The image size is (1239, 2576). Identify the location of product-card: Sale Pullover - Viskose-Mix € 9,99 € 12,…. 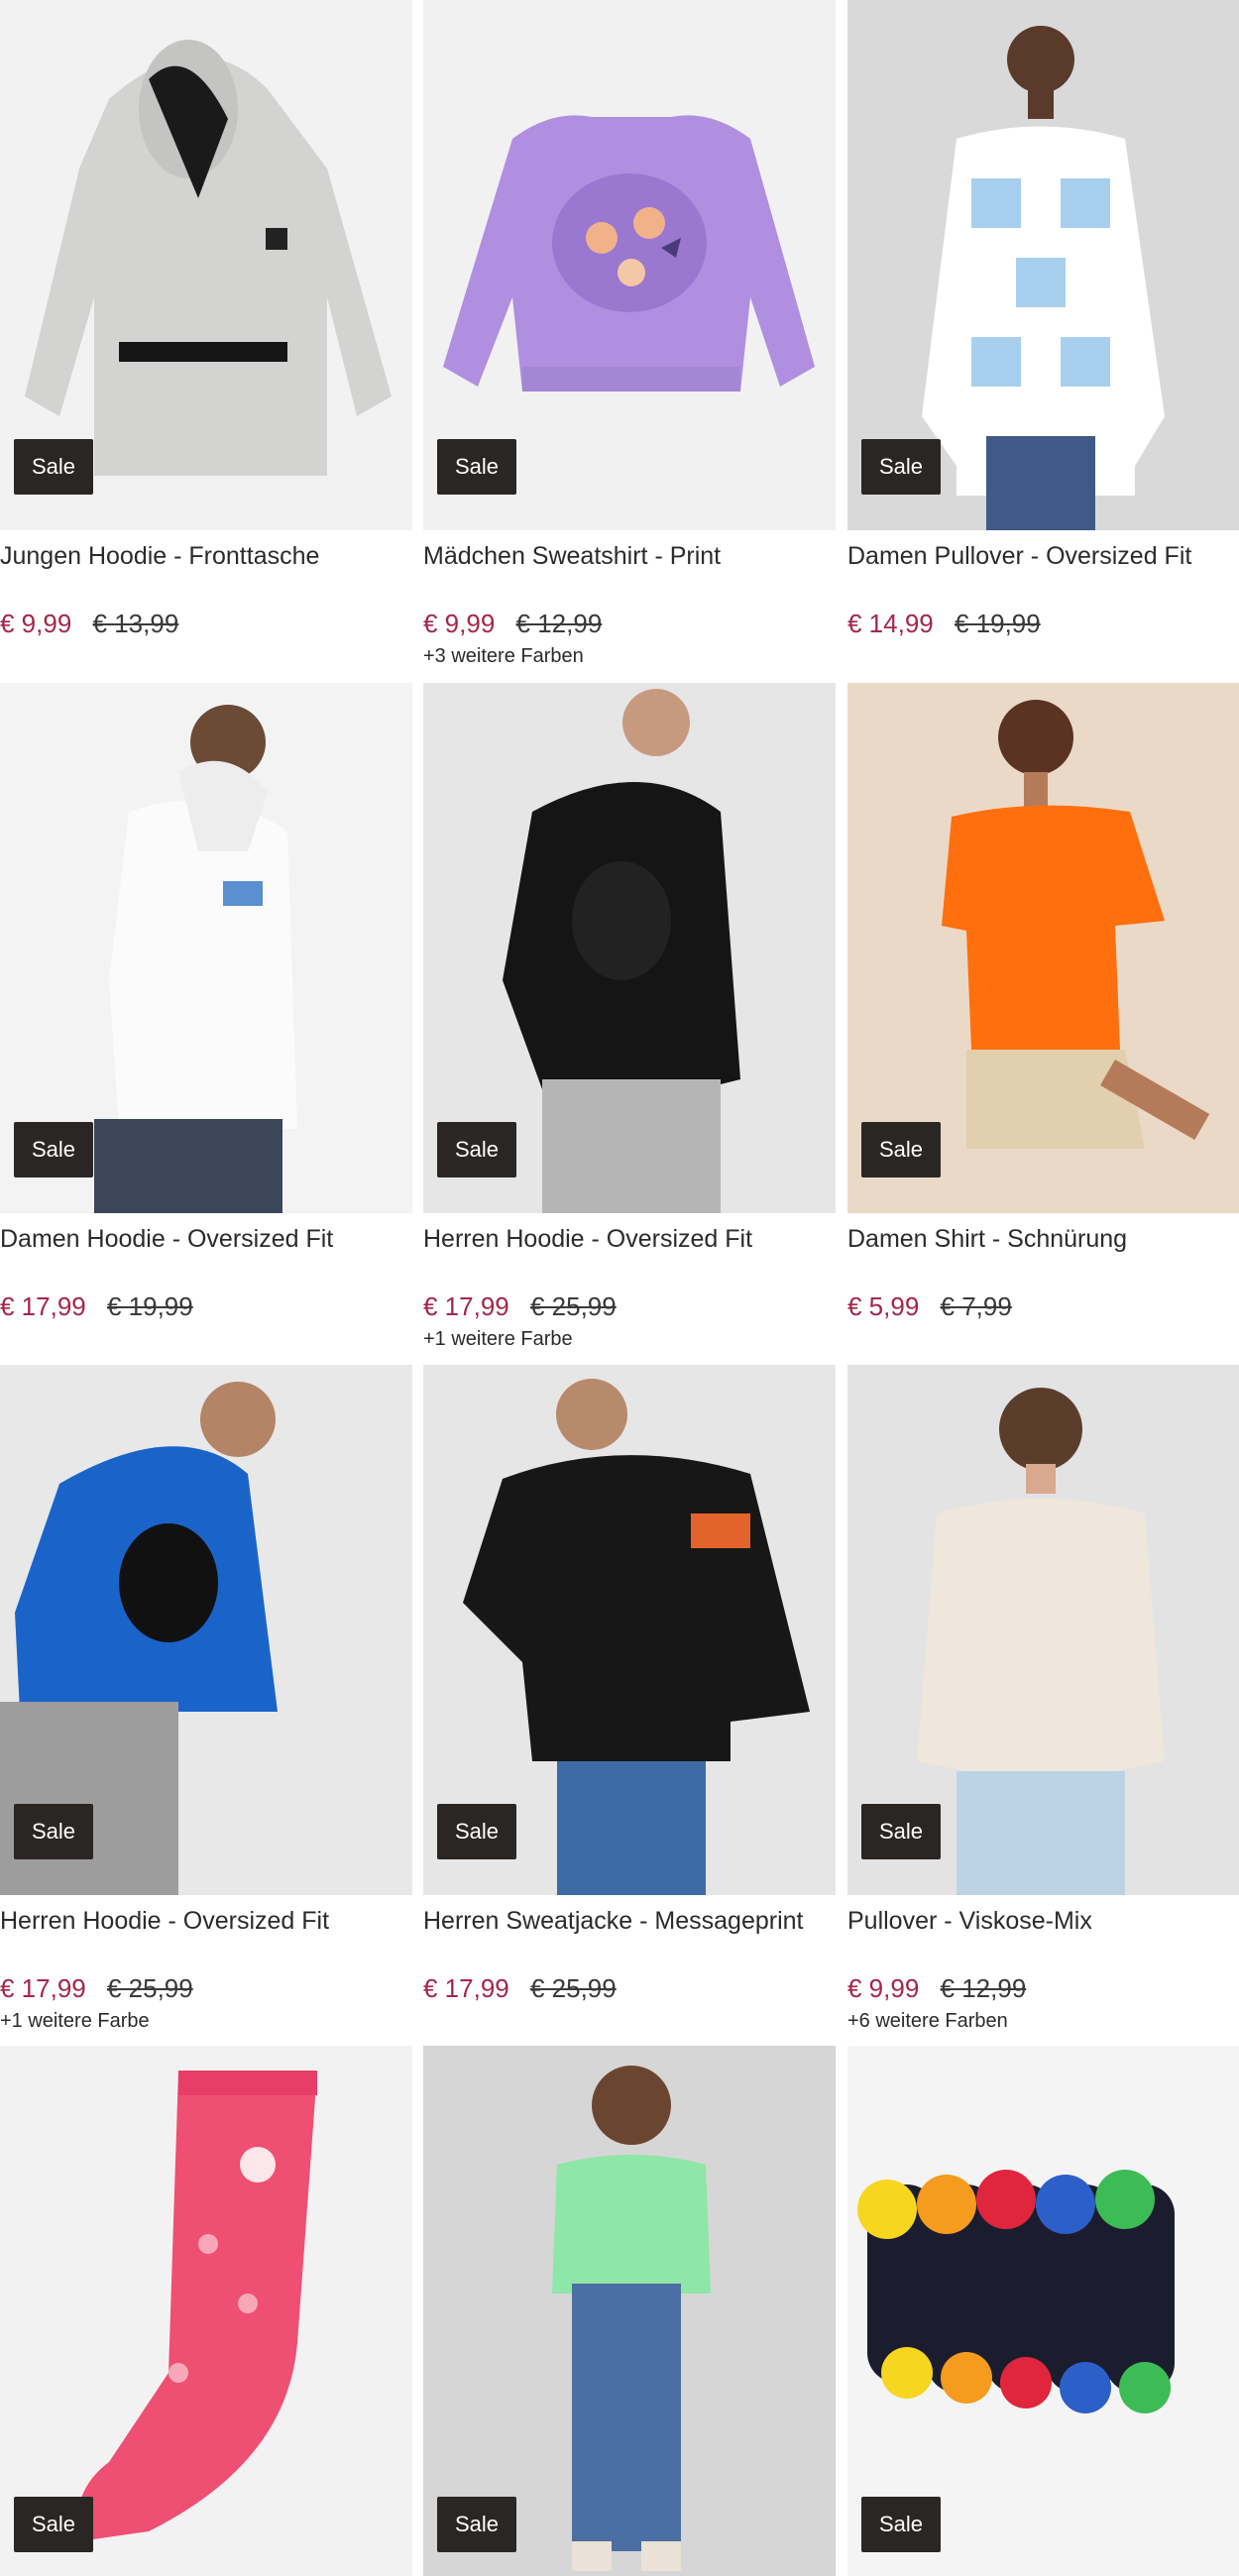
(1043, 1699).